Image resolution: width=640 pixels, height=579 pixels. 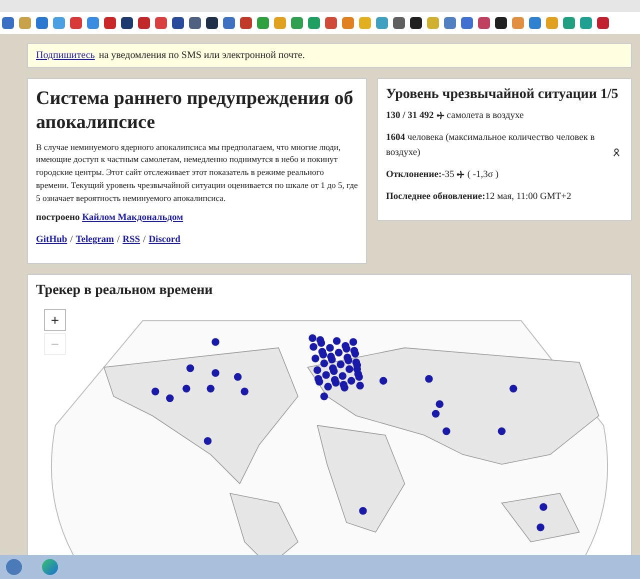 What do you see at coordinates (55, 320) in the screenshot?
I see `zoom-in-button: +` at bounding box center [55, 320].